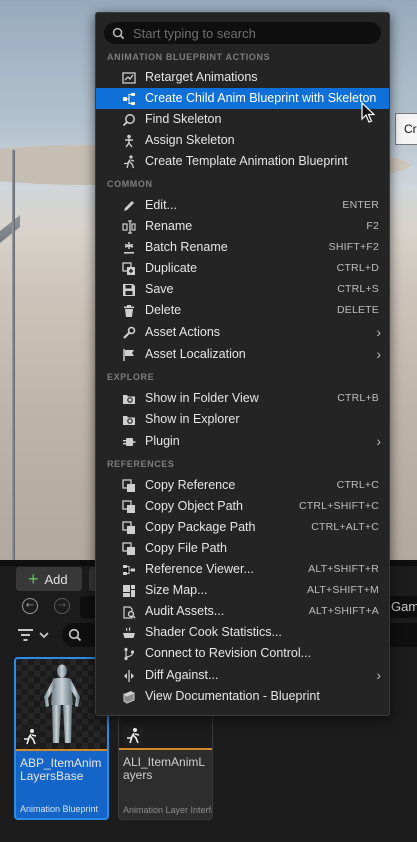 Image resolution: width=417 pixels, height=842 pixels. I want to click on section-header-references: REFERENCES, so click(141, 464).